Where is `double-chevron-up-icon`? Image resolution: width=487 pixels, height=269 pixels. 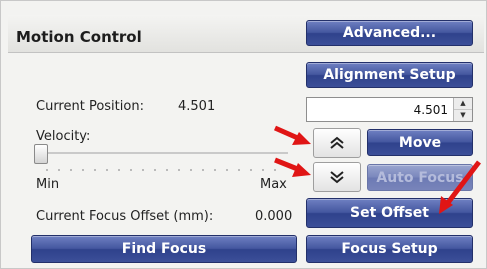 double-chevron-up-icon is located at coordinates (337, 142).